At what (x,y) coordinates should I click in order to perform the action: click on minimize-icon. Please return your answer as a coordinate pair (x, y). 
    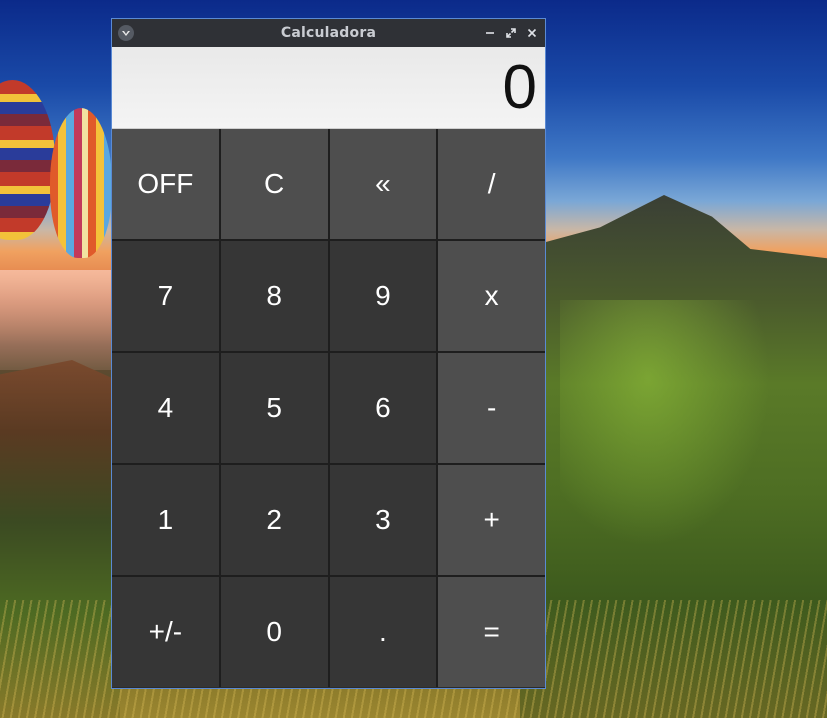
    Looking at the image, I should click on (489, 32).